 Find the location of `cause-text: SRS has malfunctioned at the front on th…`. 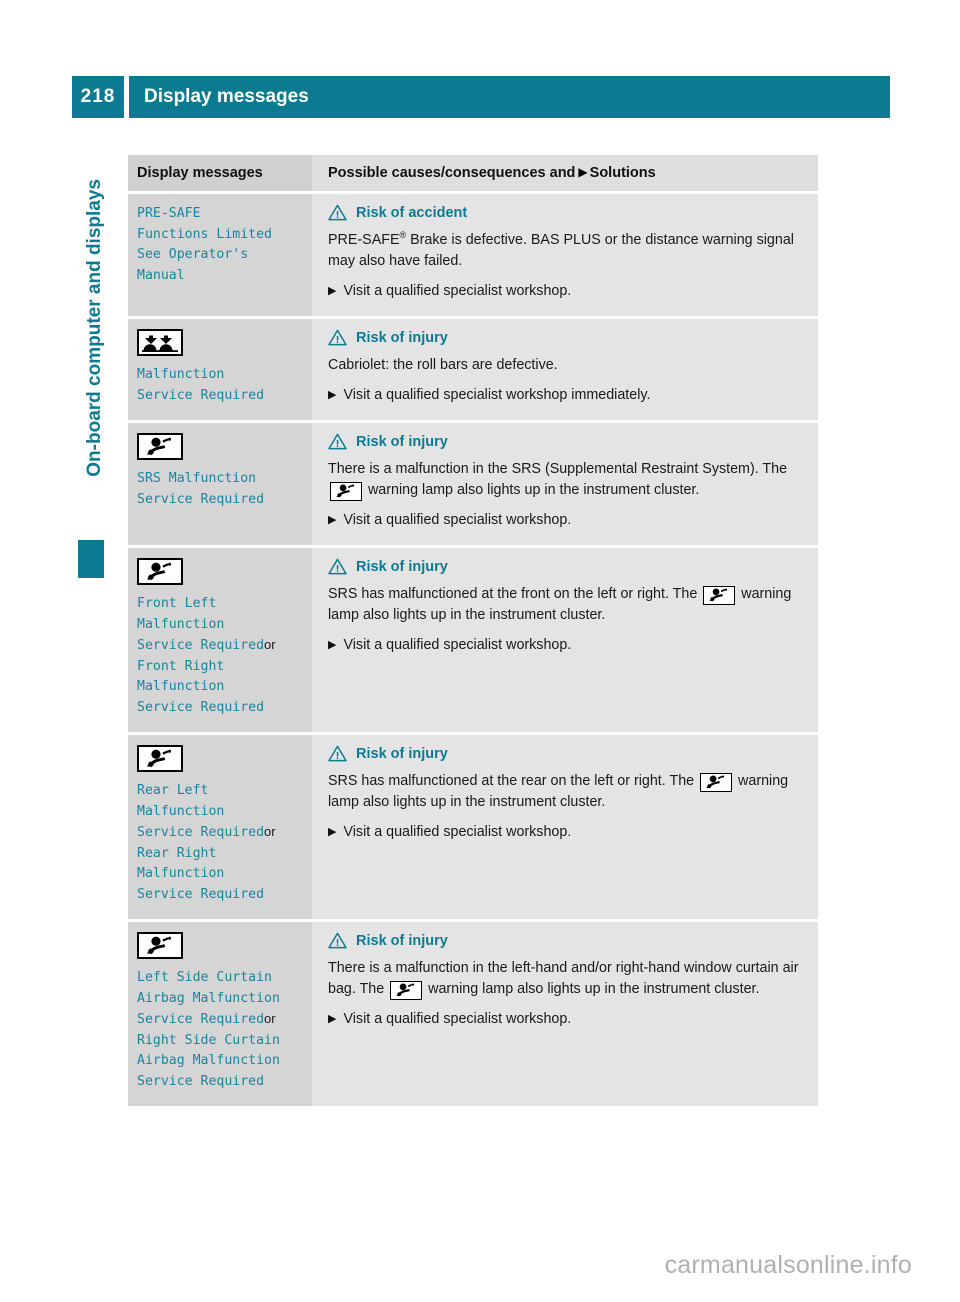

cause-text: SRS has malfunctioned at the front on th… is located at coordinates (566, 605).